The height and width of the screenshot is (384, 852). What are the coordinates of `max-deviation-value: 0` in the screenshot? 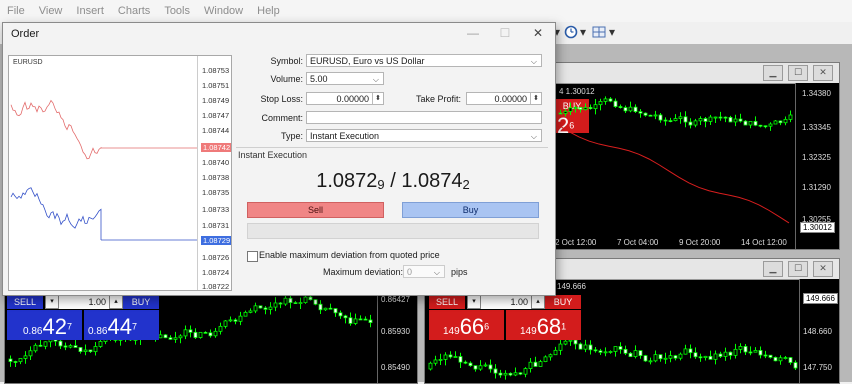 It's located at (410, 272).